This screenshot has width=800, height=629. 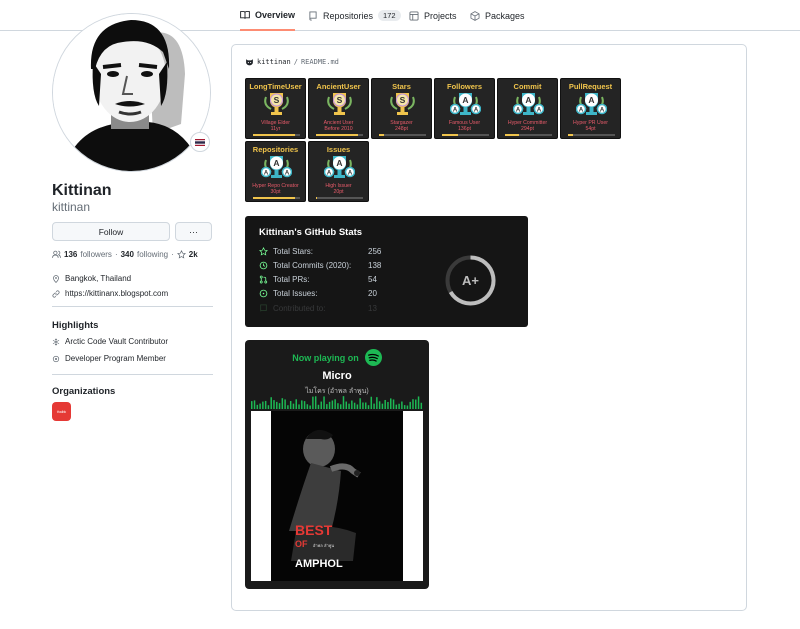 I want to click on audio-visualizer, so click(x=337, y=402).